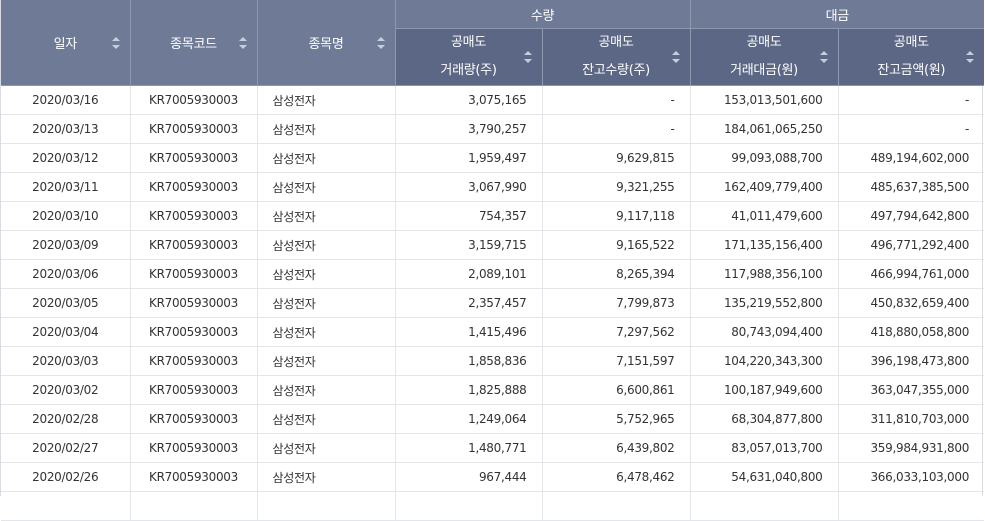  Describe the element at coordinates (469, 158) in the screenshot. I see `cell-short-trade-volume: 1,959,497` at that location.